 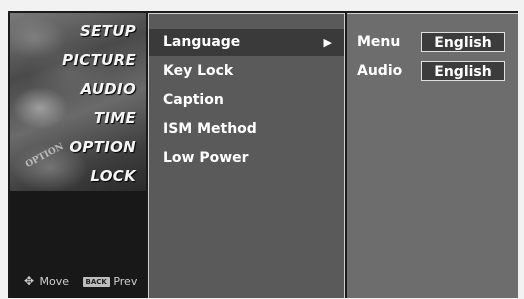 I want to click on menu-language-value: English, so click(x=463, y=42).